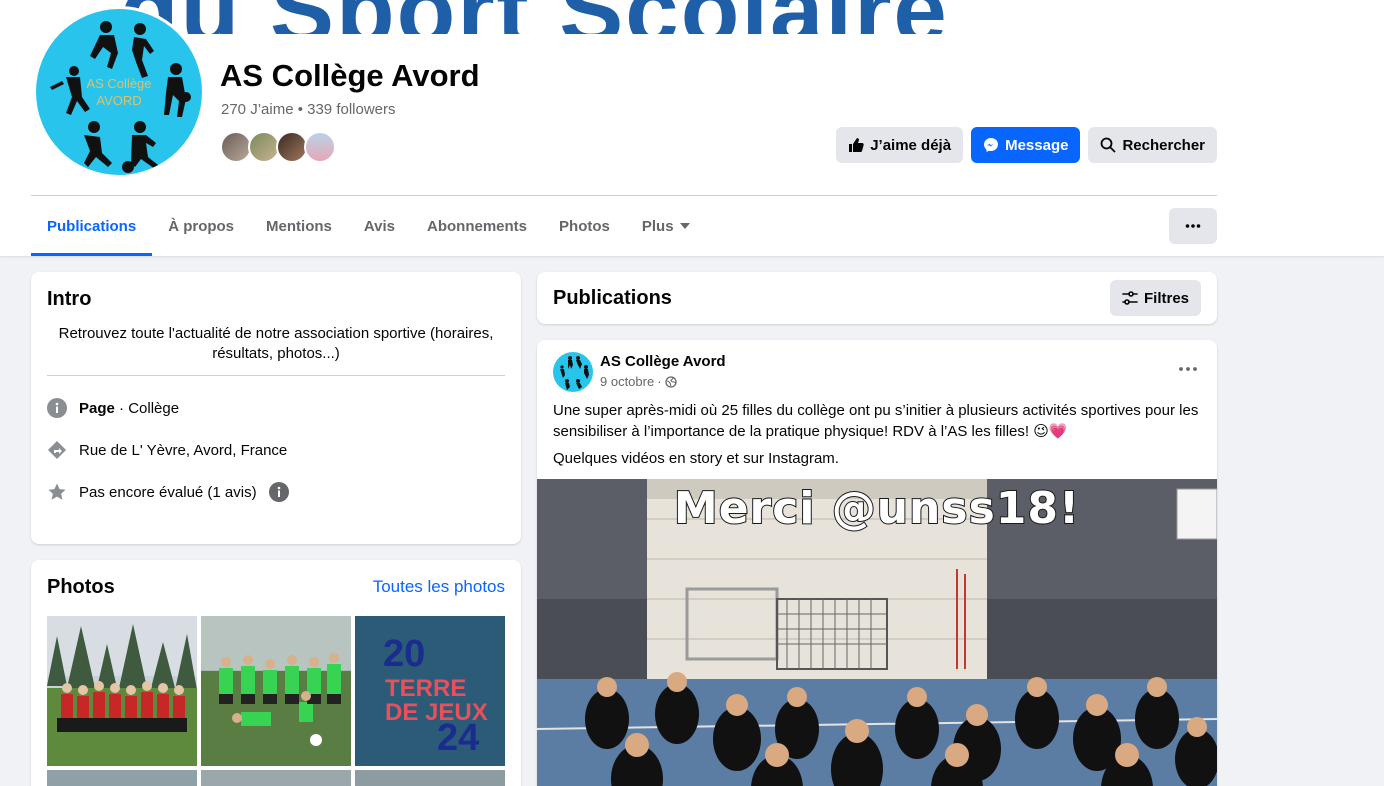 Image resolution: width=1384 pixels, height=786 pixels. Describe the element at coordinates (670, 381) in the screenshot. I see `globe-icon` at that location.